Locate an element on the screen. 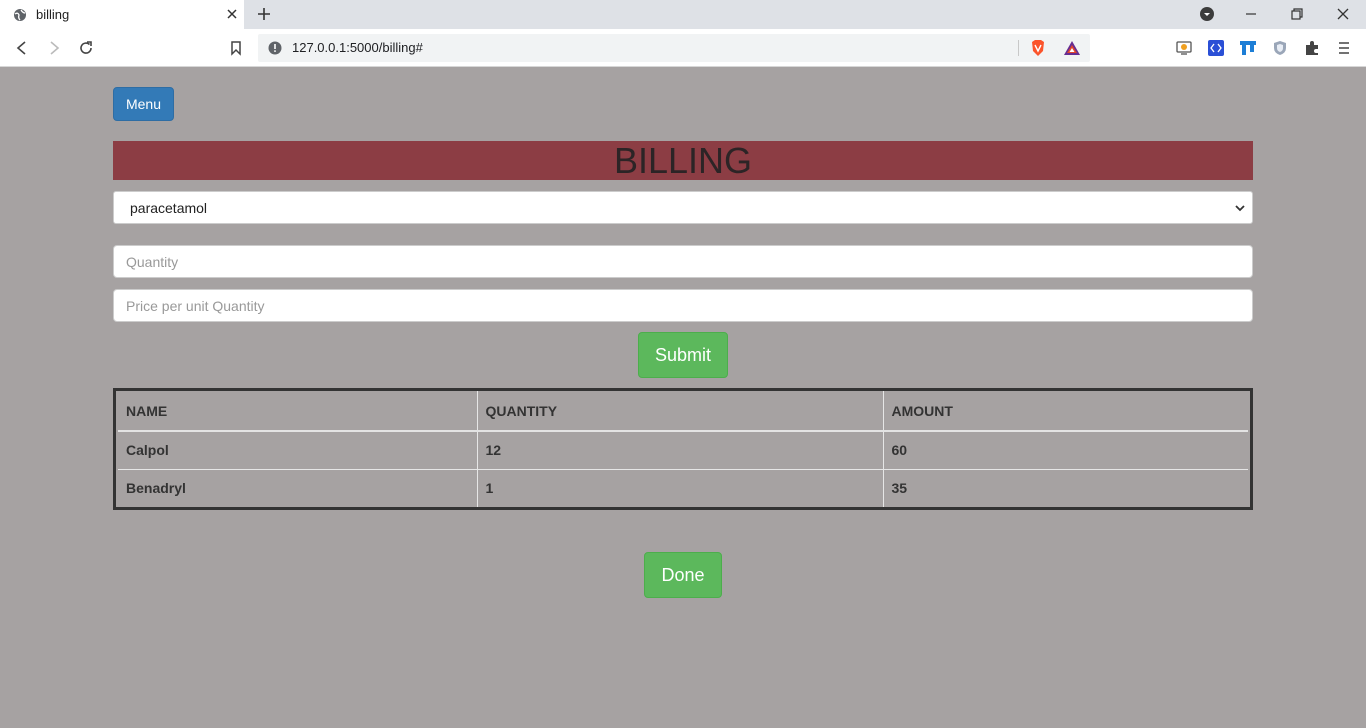 Image resolution: width=1366 pixels, height=728 pixels. medicine-select-value: paracetamol is located at coordinates (169, 208).